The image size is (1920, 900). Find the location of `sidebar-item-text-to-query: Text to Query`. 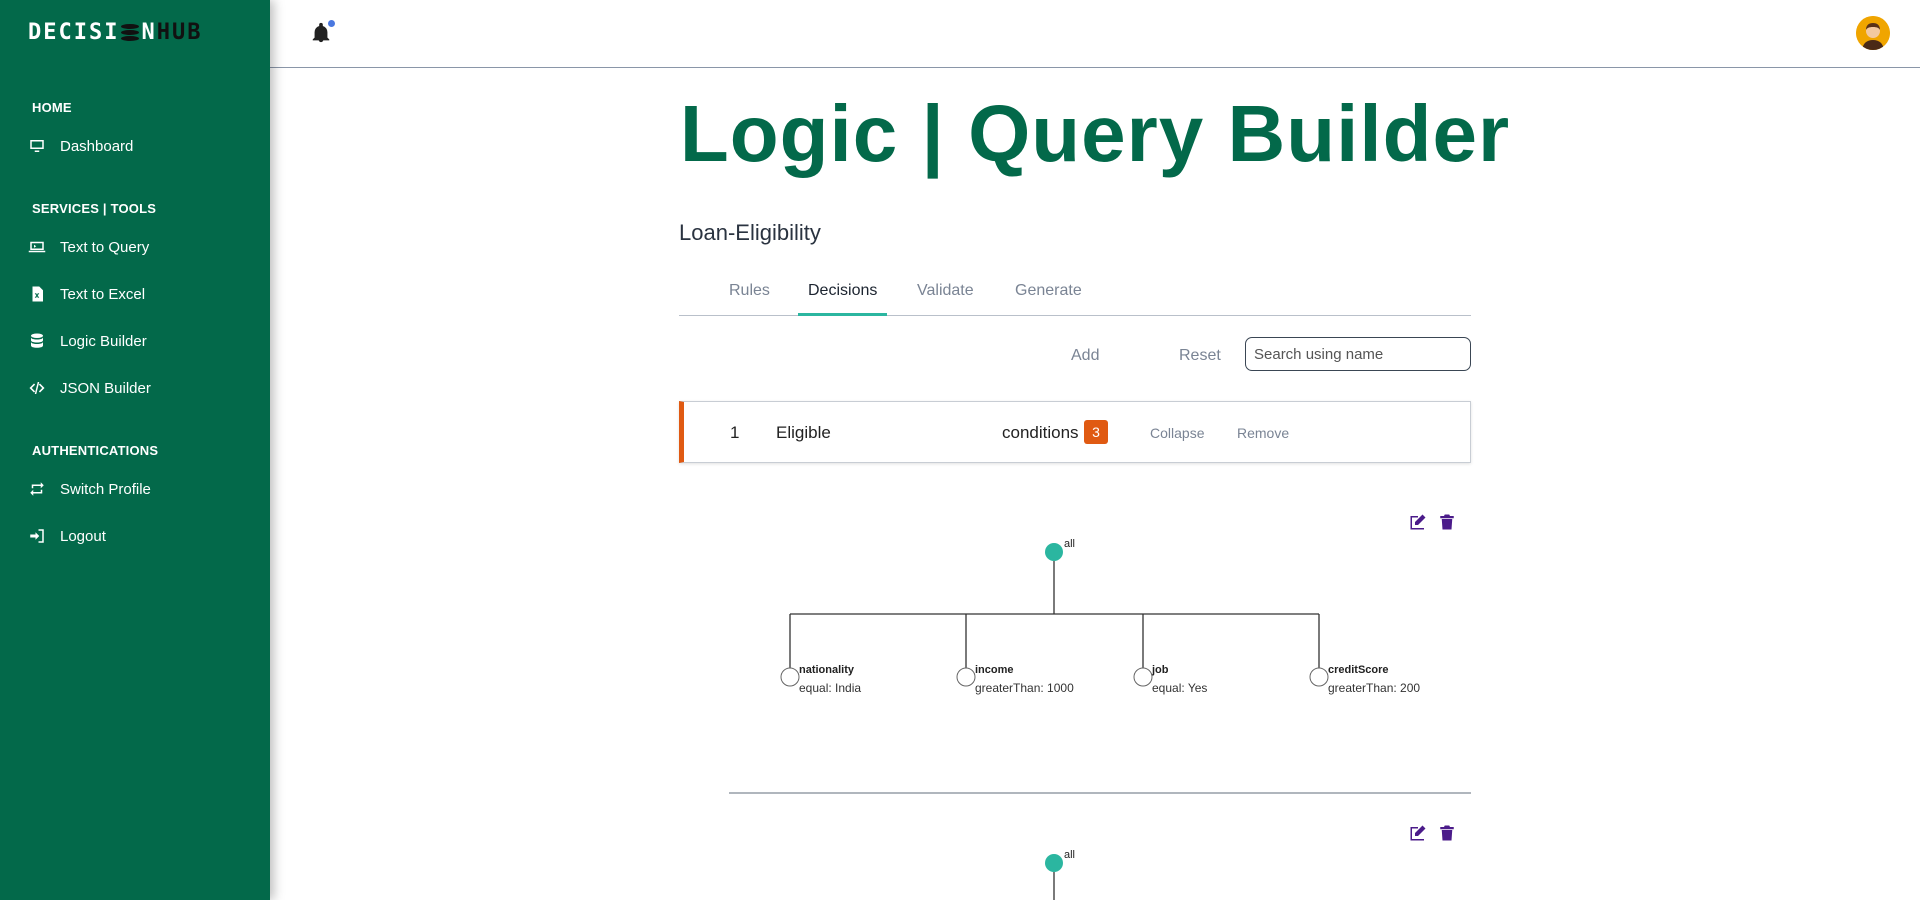

sidebar-item-text-to-query: Text to Query is located at coordinates (88, 247).